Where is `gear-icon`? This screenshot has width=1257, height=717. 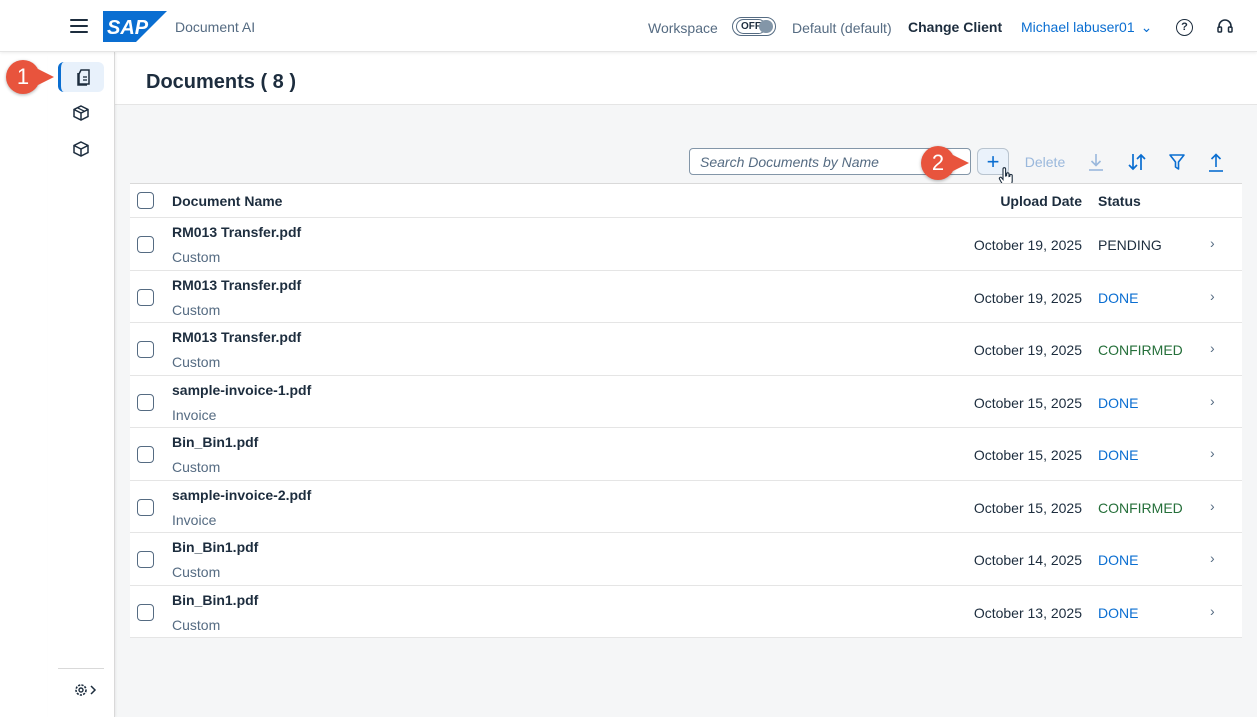 gear-icon is located at coordinates (86, 690).